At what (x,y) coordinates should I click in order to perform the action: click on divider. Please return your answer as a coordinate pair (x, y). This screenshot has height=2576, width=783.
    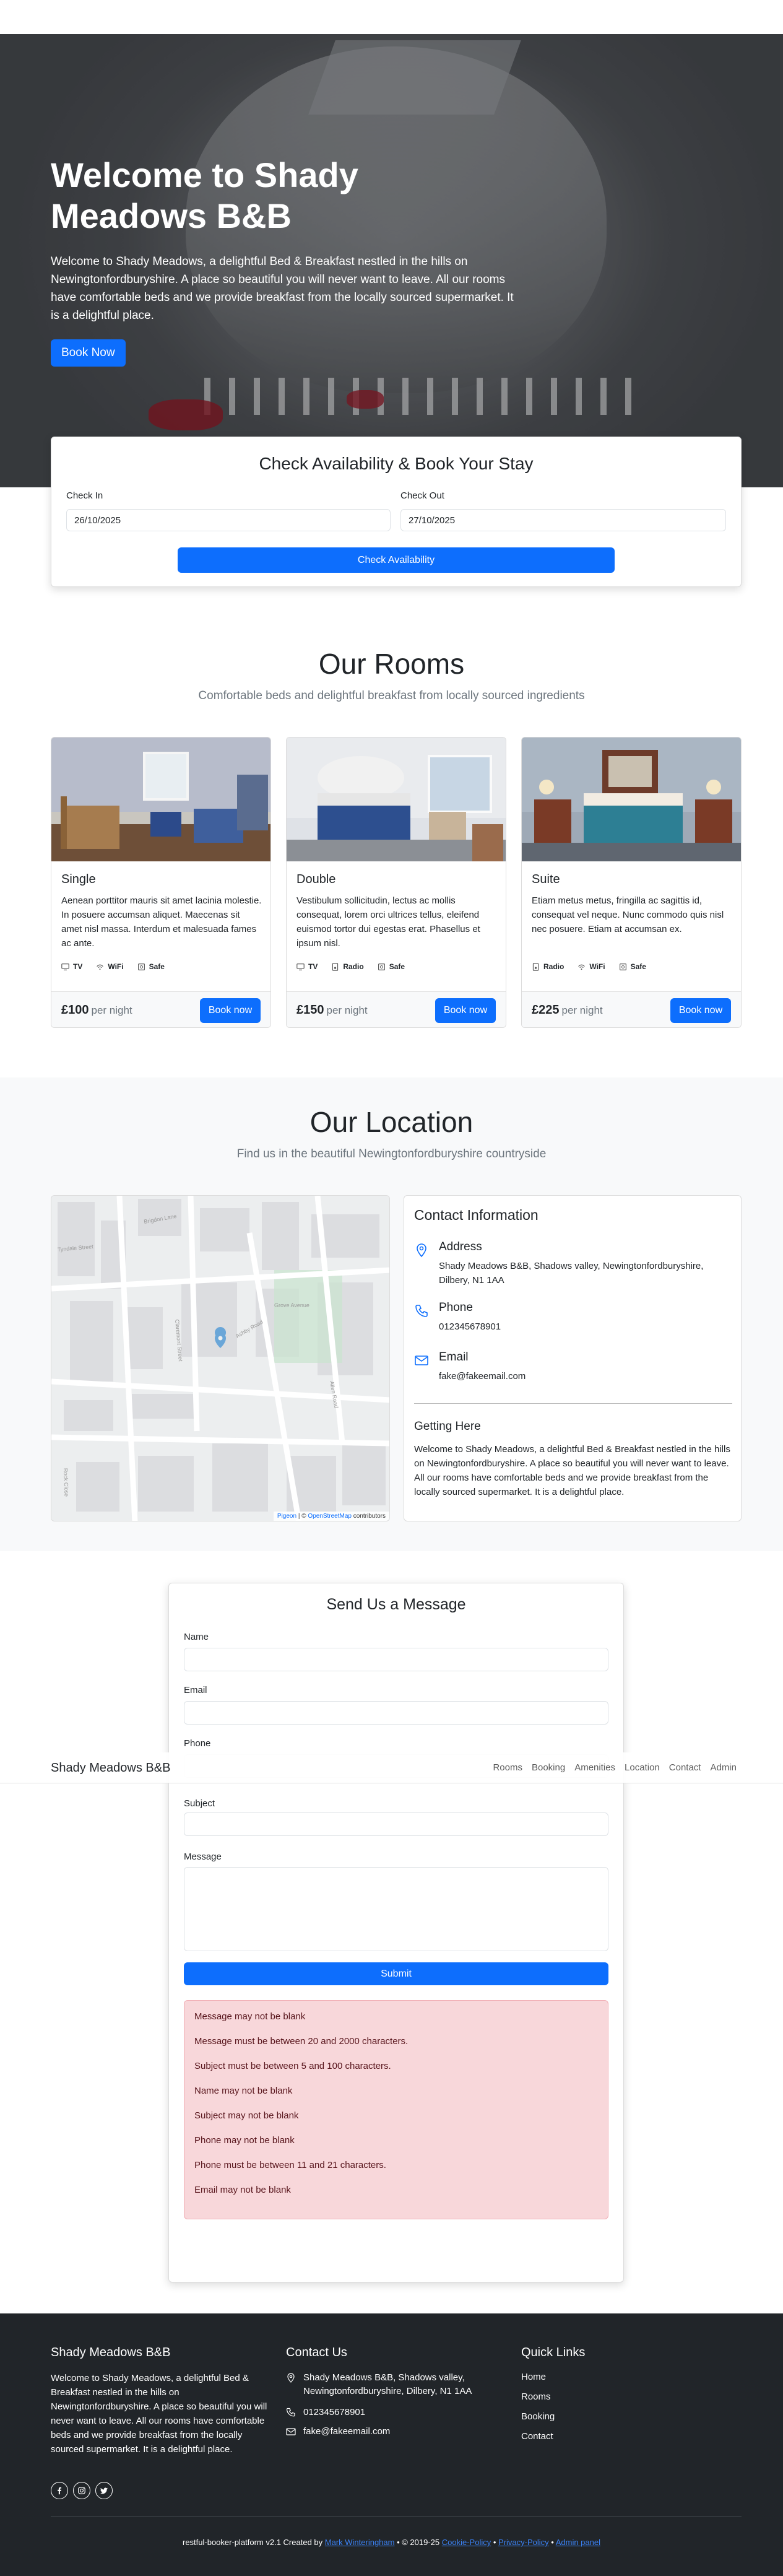
    Looking at the image, I should click on (573, 1403).